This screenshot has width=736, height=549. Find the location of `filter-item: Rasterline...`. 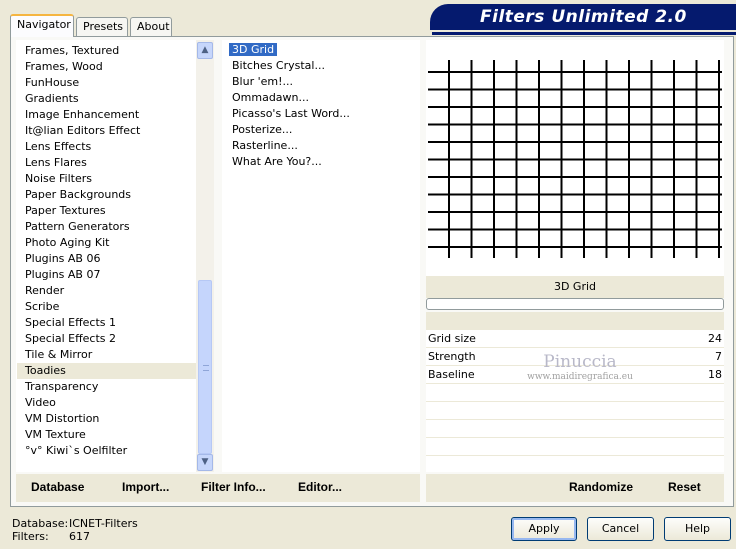

filter-item: Rasterline... is located at coordinates (321, 146).